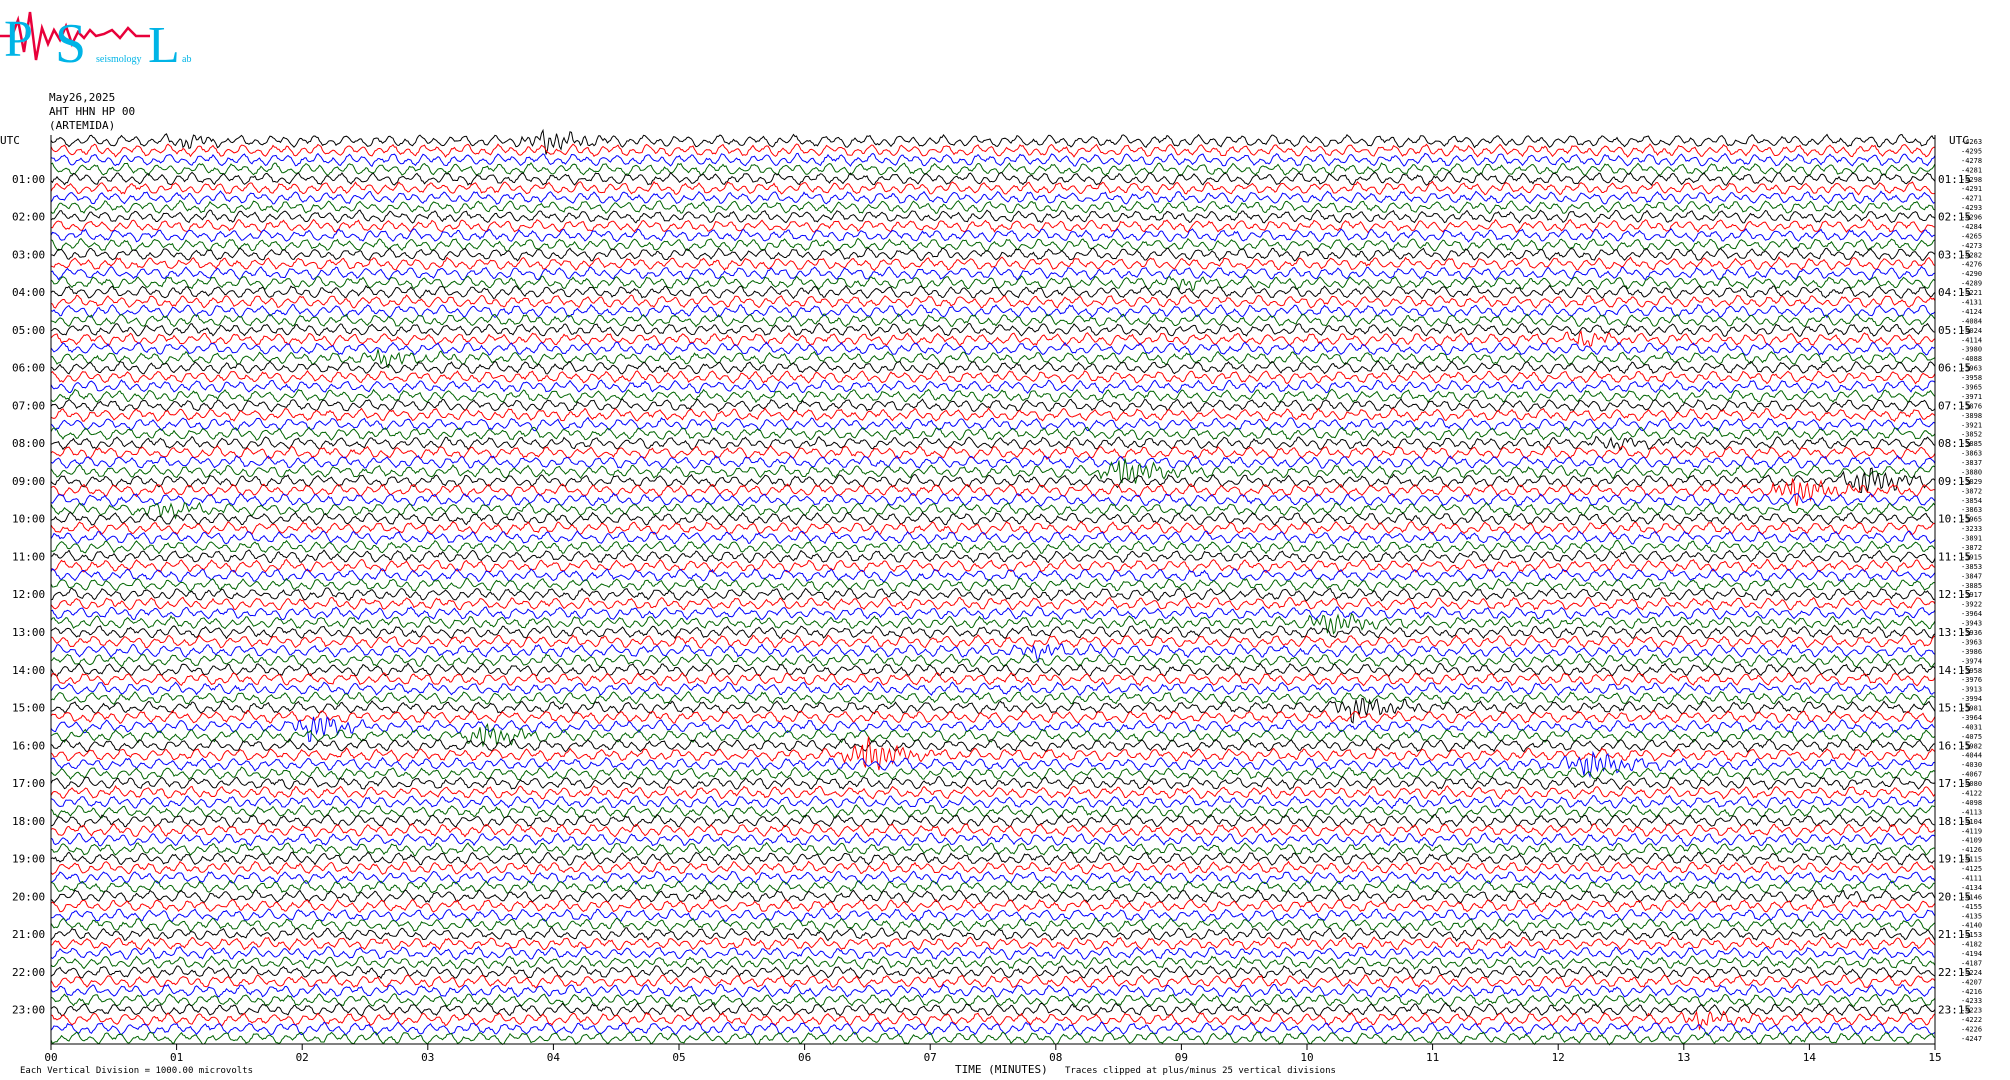 This screenshot has height=1080, width=2010. What do you see at coordinates (1971, 463) in the screenshot?
I see `offset-label: -3837` at bounding box center [1971, 463].